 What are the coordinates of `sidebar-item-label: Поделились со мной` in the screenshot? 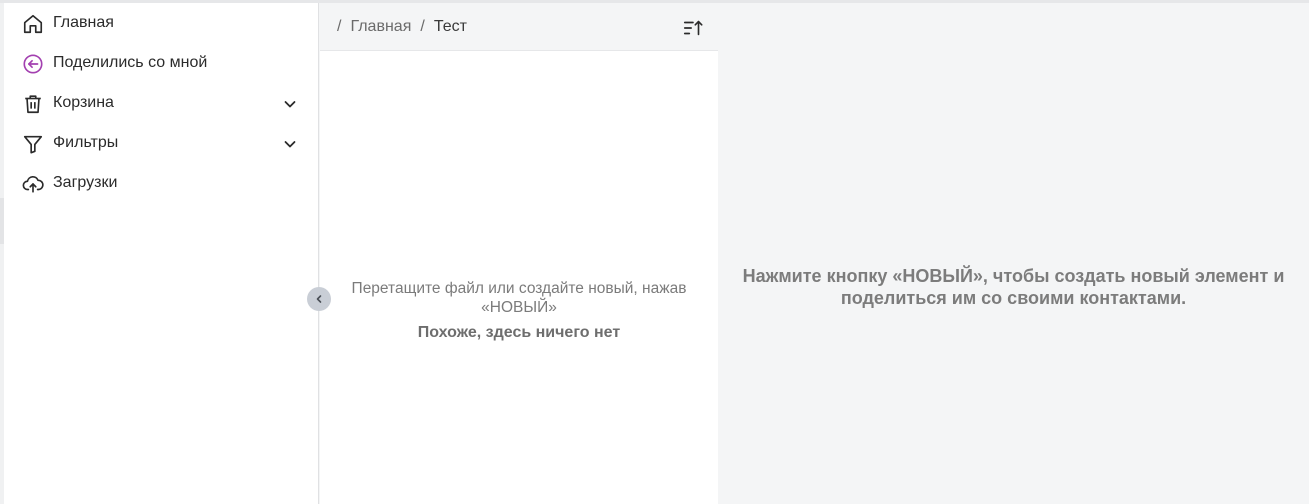 It's located at (130, 62).